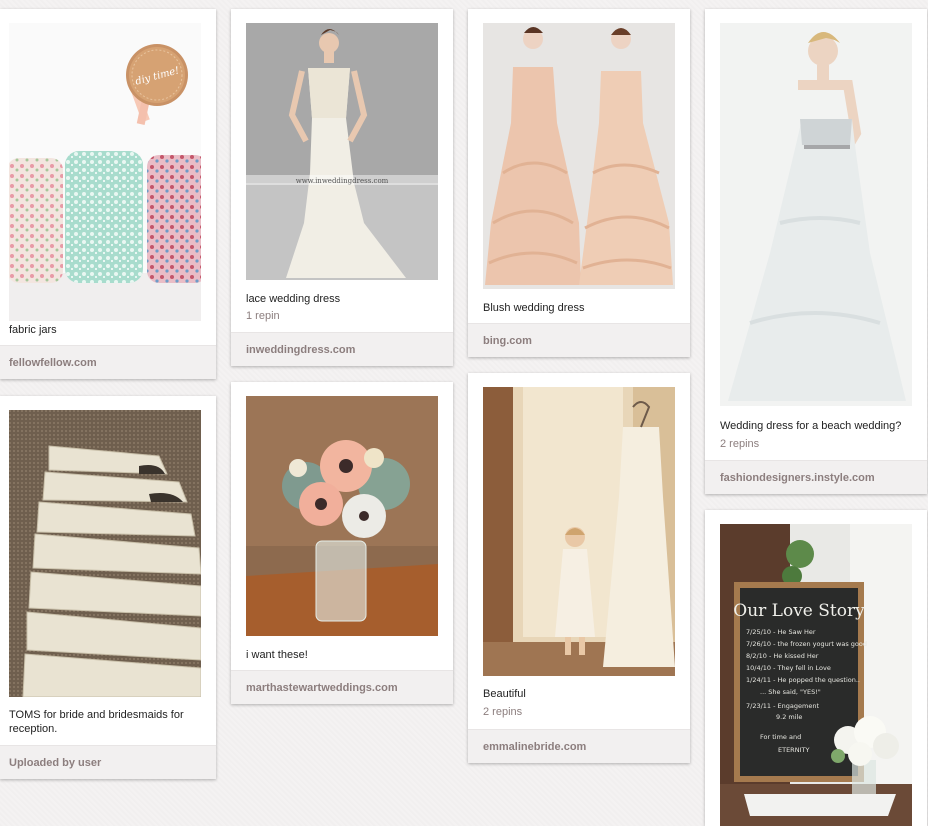 The image size is (928, 826). I want to click on pin-description: i want these!, so click(277, 655).